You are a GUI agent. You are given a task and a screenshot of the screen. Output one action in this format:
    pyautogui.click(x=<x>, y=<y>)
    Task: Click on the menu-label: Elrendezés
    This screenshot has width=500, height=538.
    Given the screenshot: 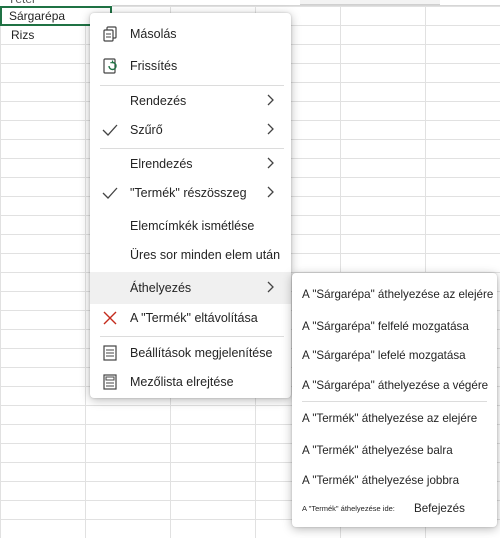 What is the action you would take?
    pyautogui.click(x=161, y=164)
    